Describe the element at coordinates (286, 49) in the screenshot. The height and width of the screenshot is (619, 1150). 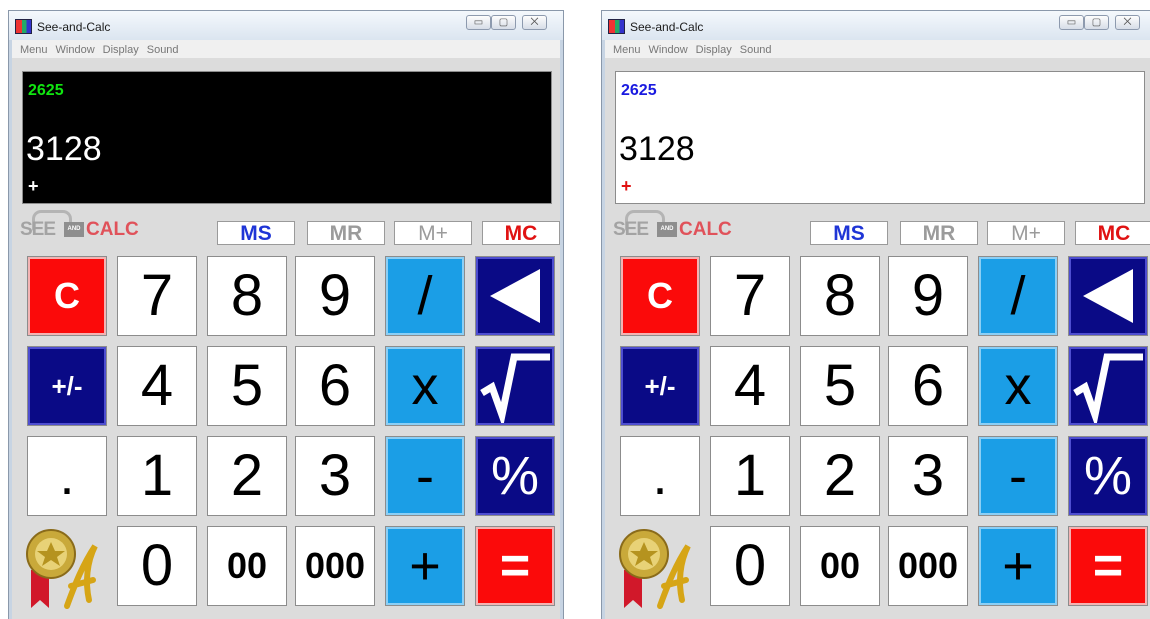
I see `menu-bar: Menu Window Display Sound` at that location.